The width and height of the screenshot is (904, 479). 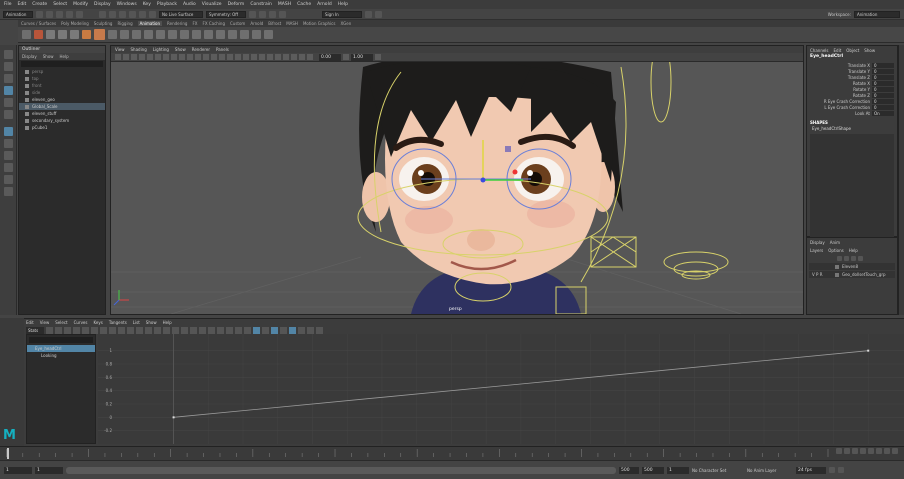 What do you see at coordinates (161, 49) in the screenshot?
I see `viewport-menu-lighting: Lighting` at bounding box center [161, 49].